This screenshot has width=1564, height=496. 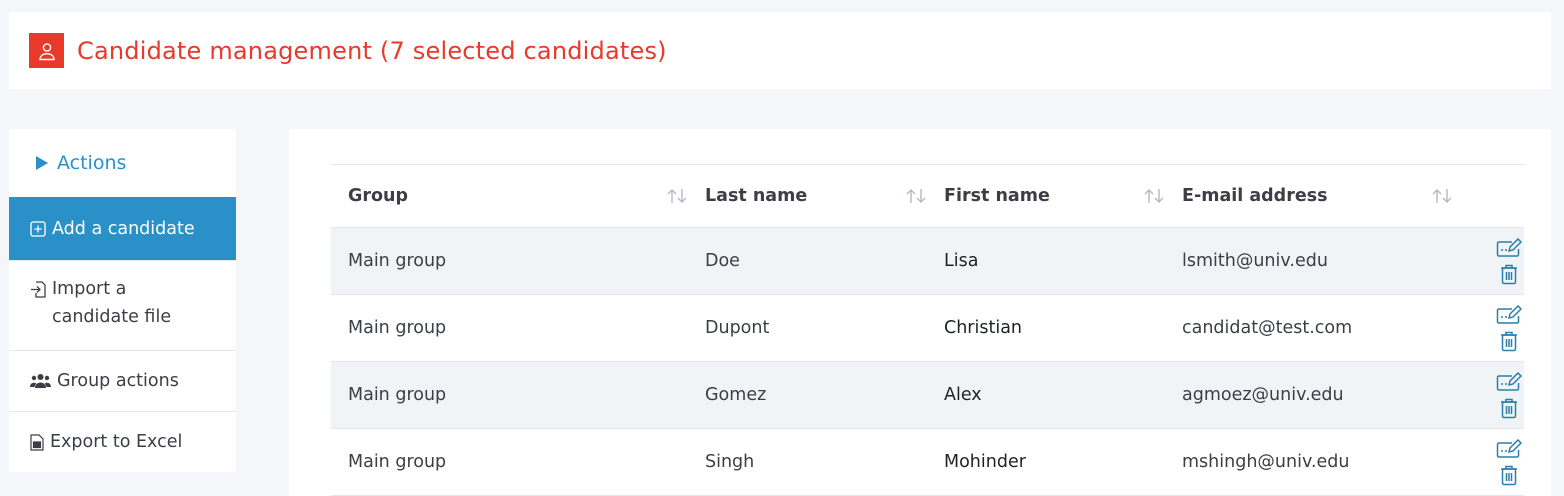 I want to click on actions-heading: Actions, so click(x=122, y=163).